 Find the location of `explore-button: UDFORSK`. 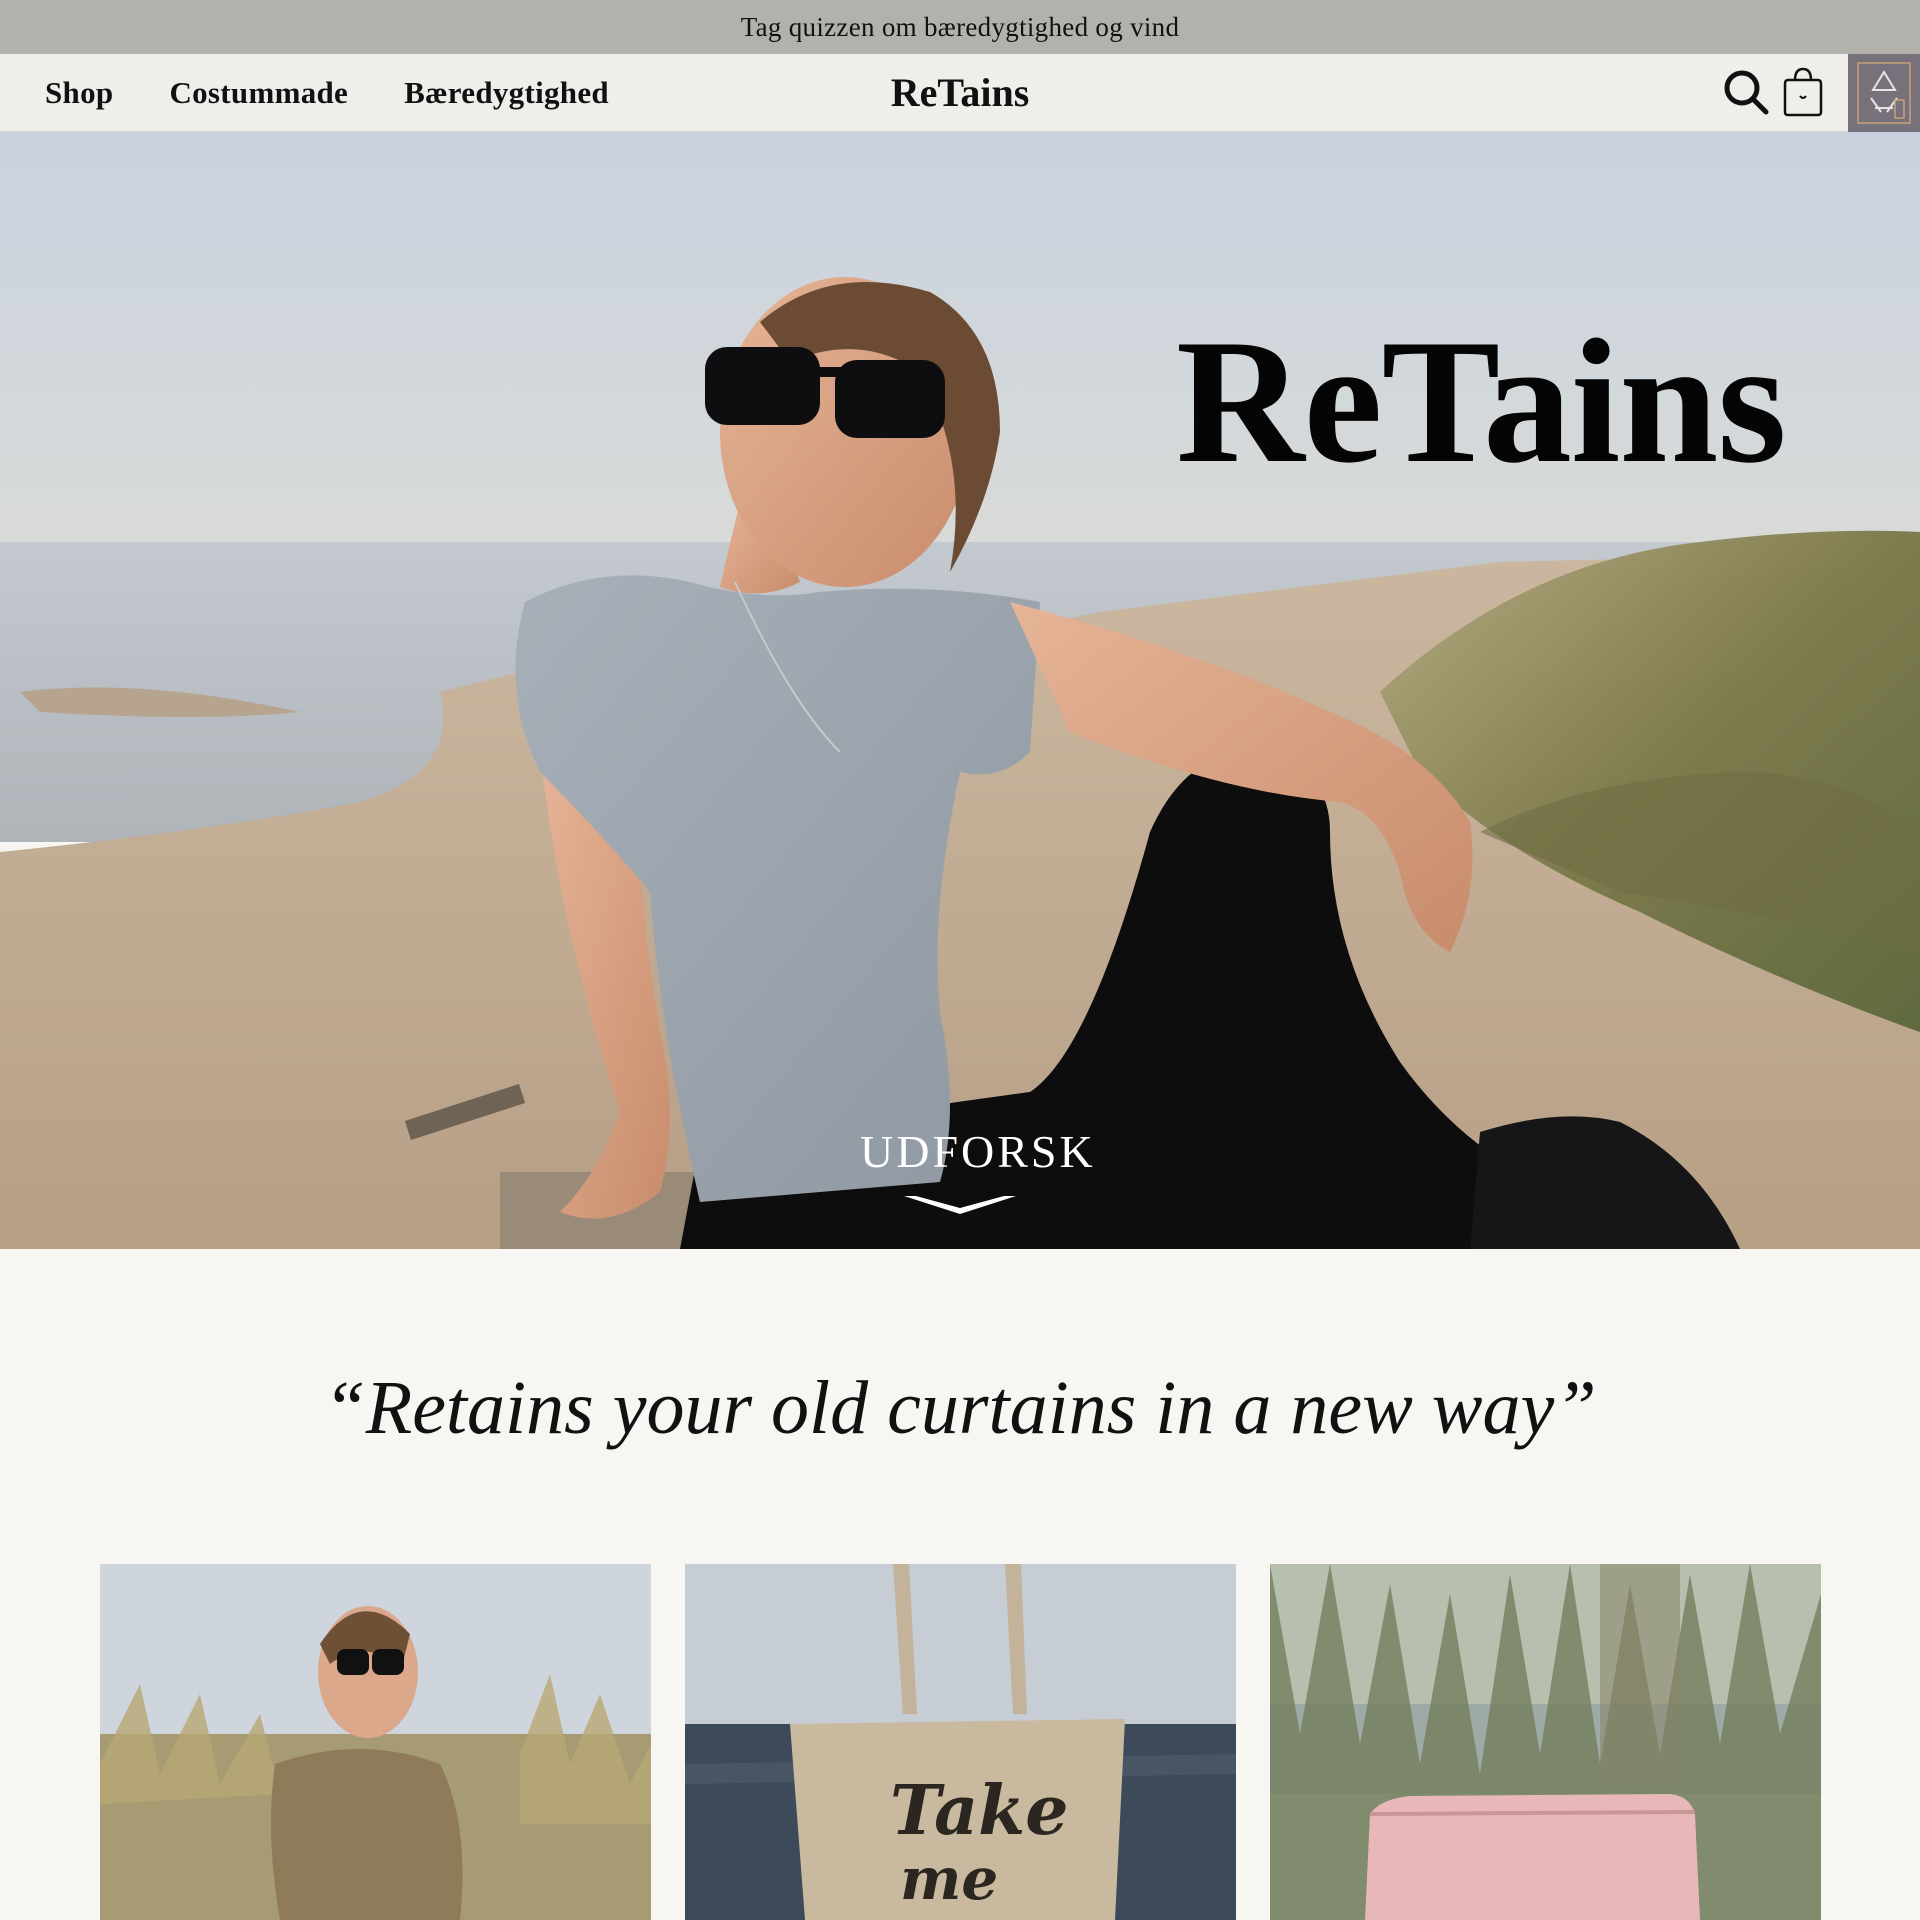

explore-button: UDFORSK is located at coordinates (978, 1180).